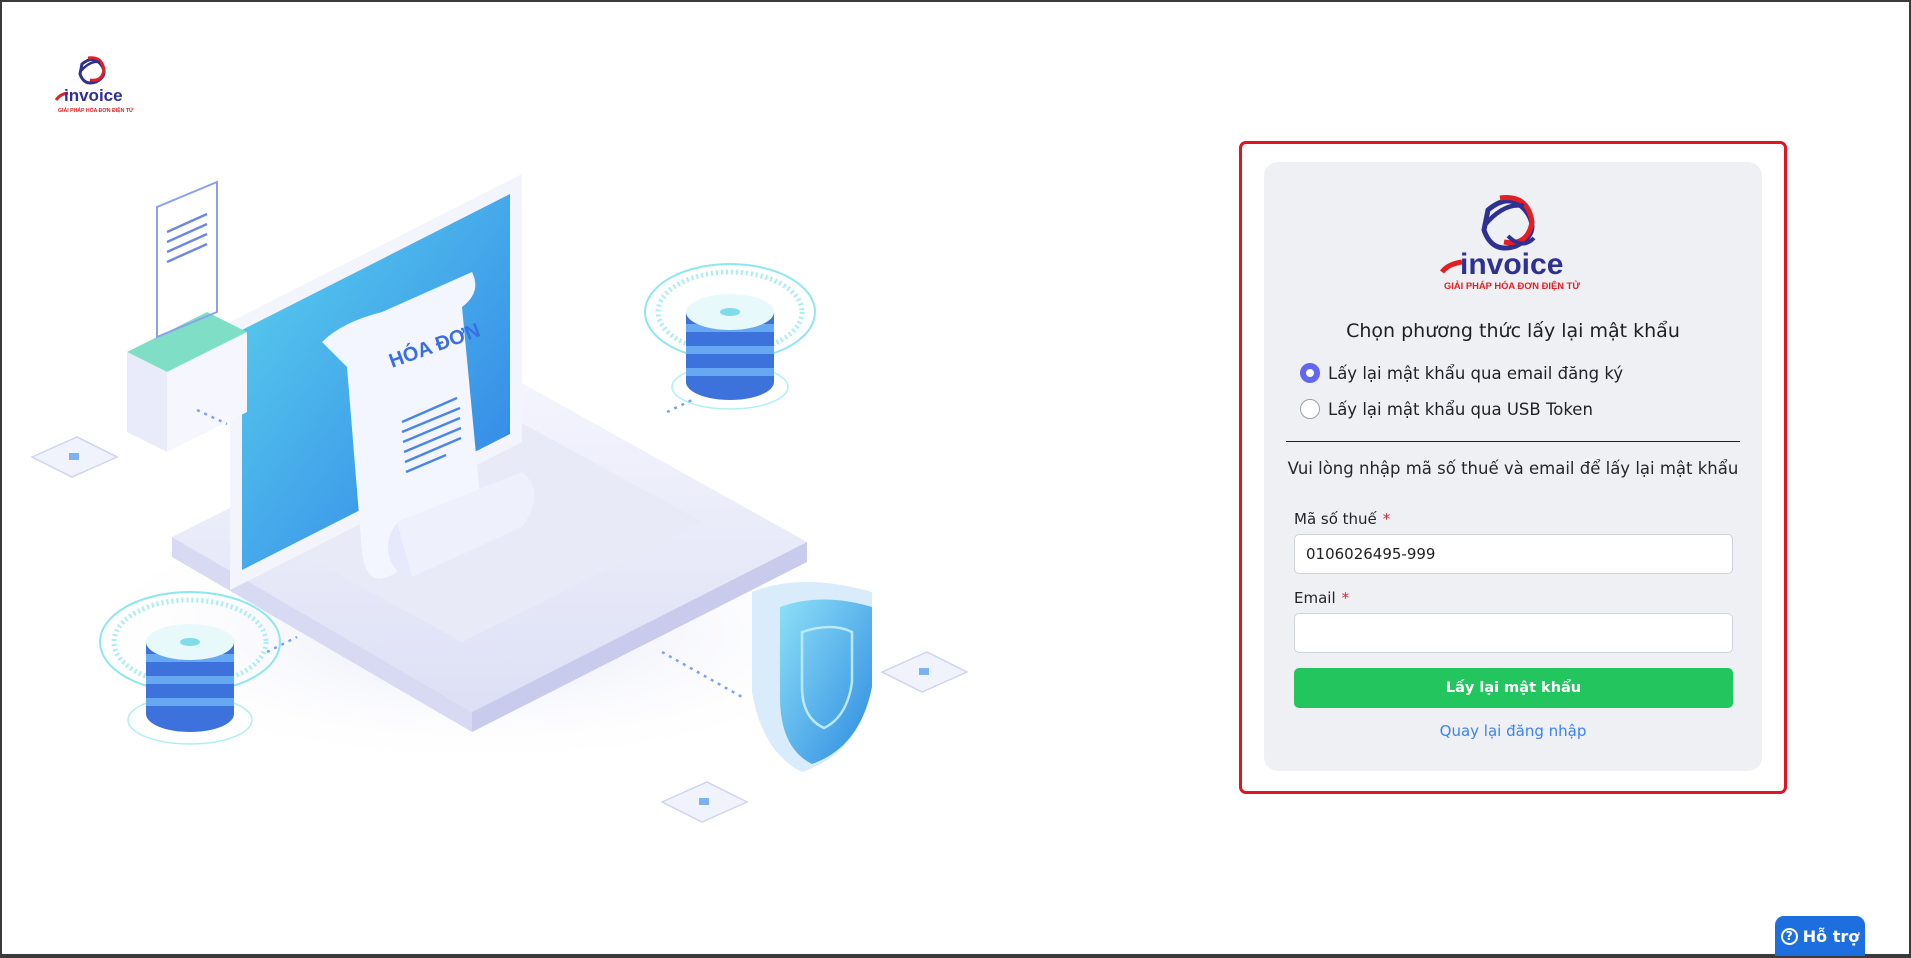 Image resolution: width=1911 pixels, height=958 pixels. I want to click on question-circle-icon: ?, so click(1789, 936).